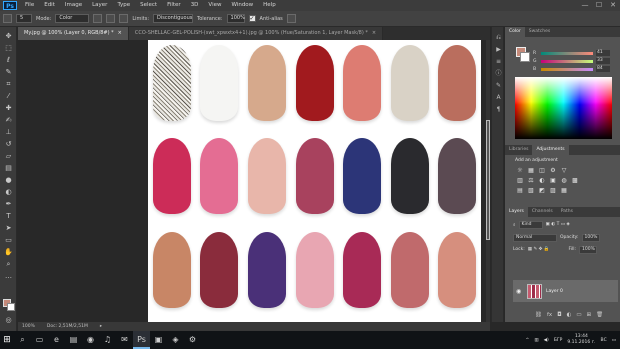 The width and height of the screenshot is (620, 349). Describe the element at coordinates (581, 340) in the screenshot. I see `clock: 13:44 9.11.2016 г.` at that location.